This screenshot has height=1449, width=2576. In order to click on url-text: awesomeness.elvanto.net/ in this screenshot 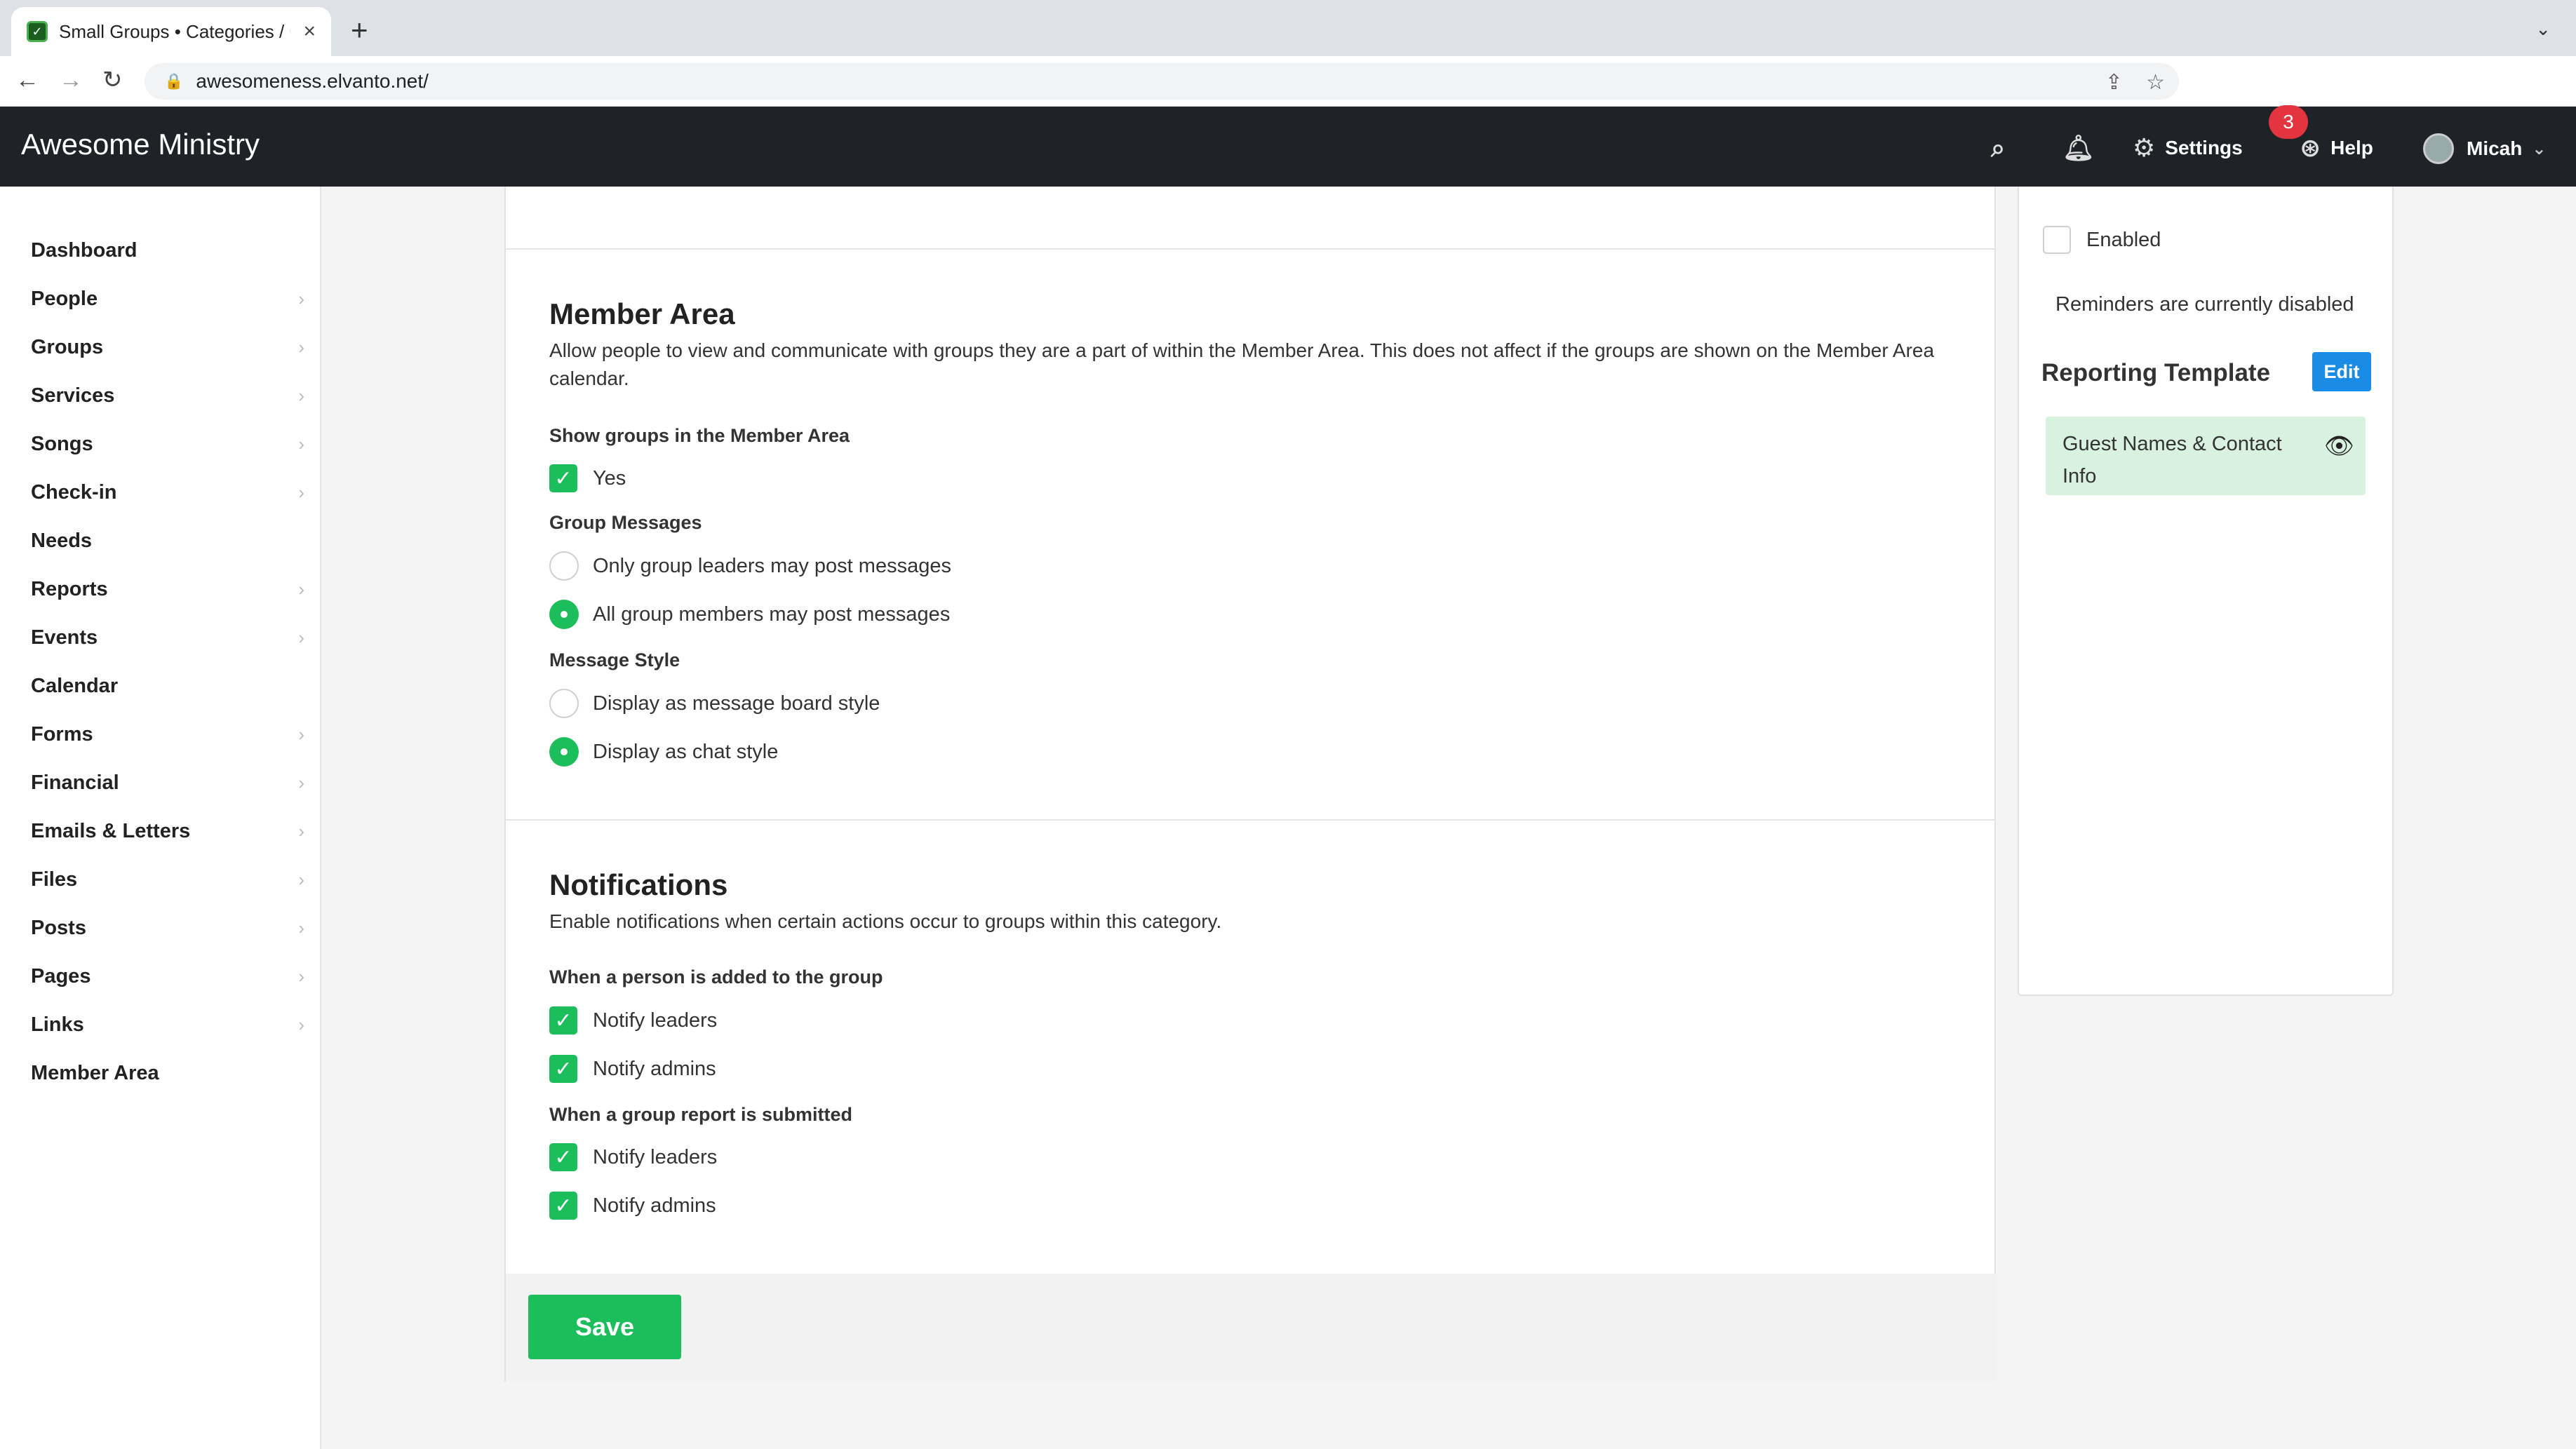, I will do `click(313, 81)`.